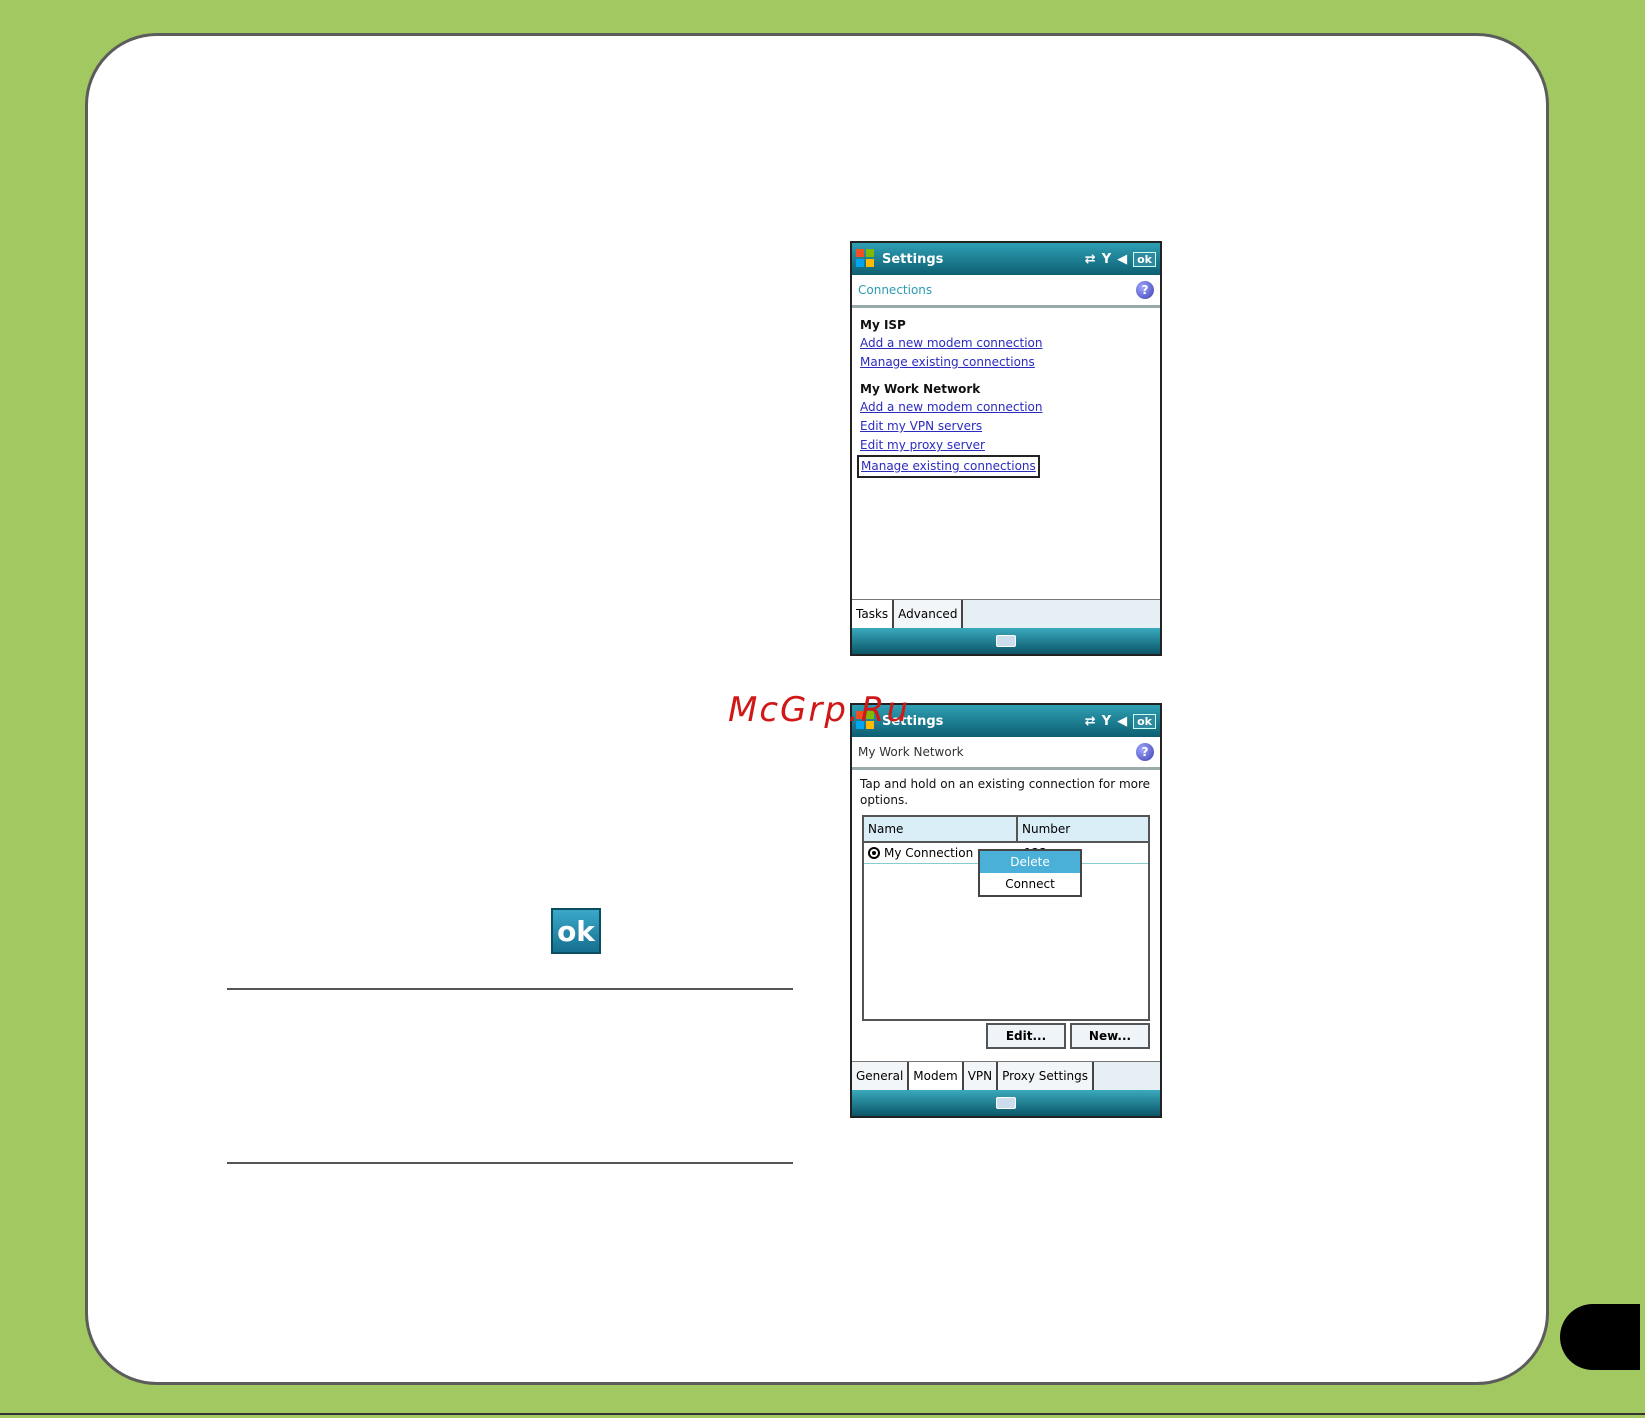  Describe the element at coordinates (895, 290) in the screenshot. I see `header-title: Connections` at that location.